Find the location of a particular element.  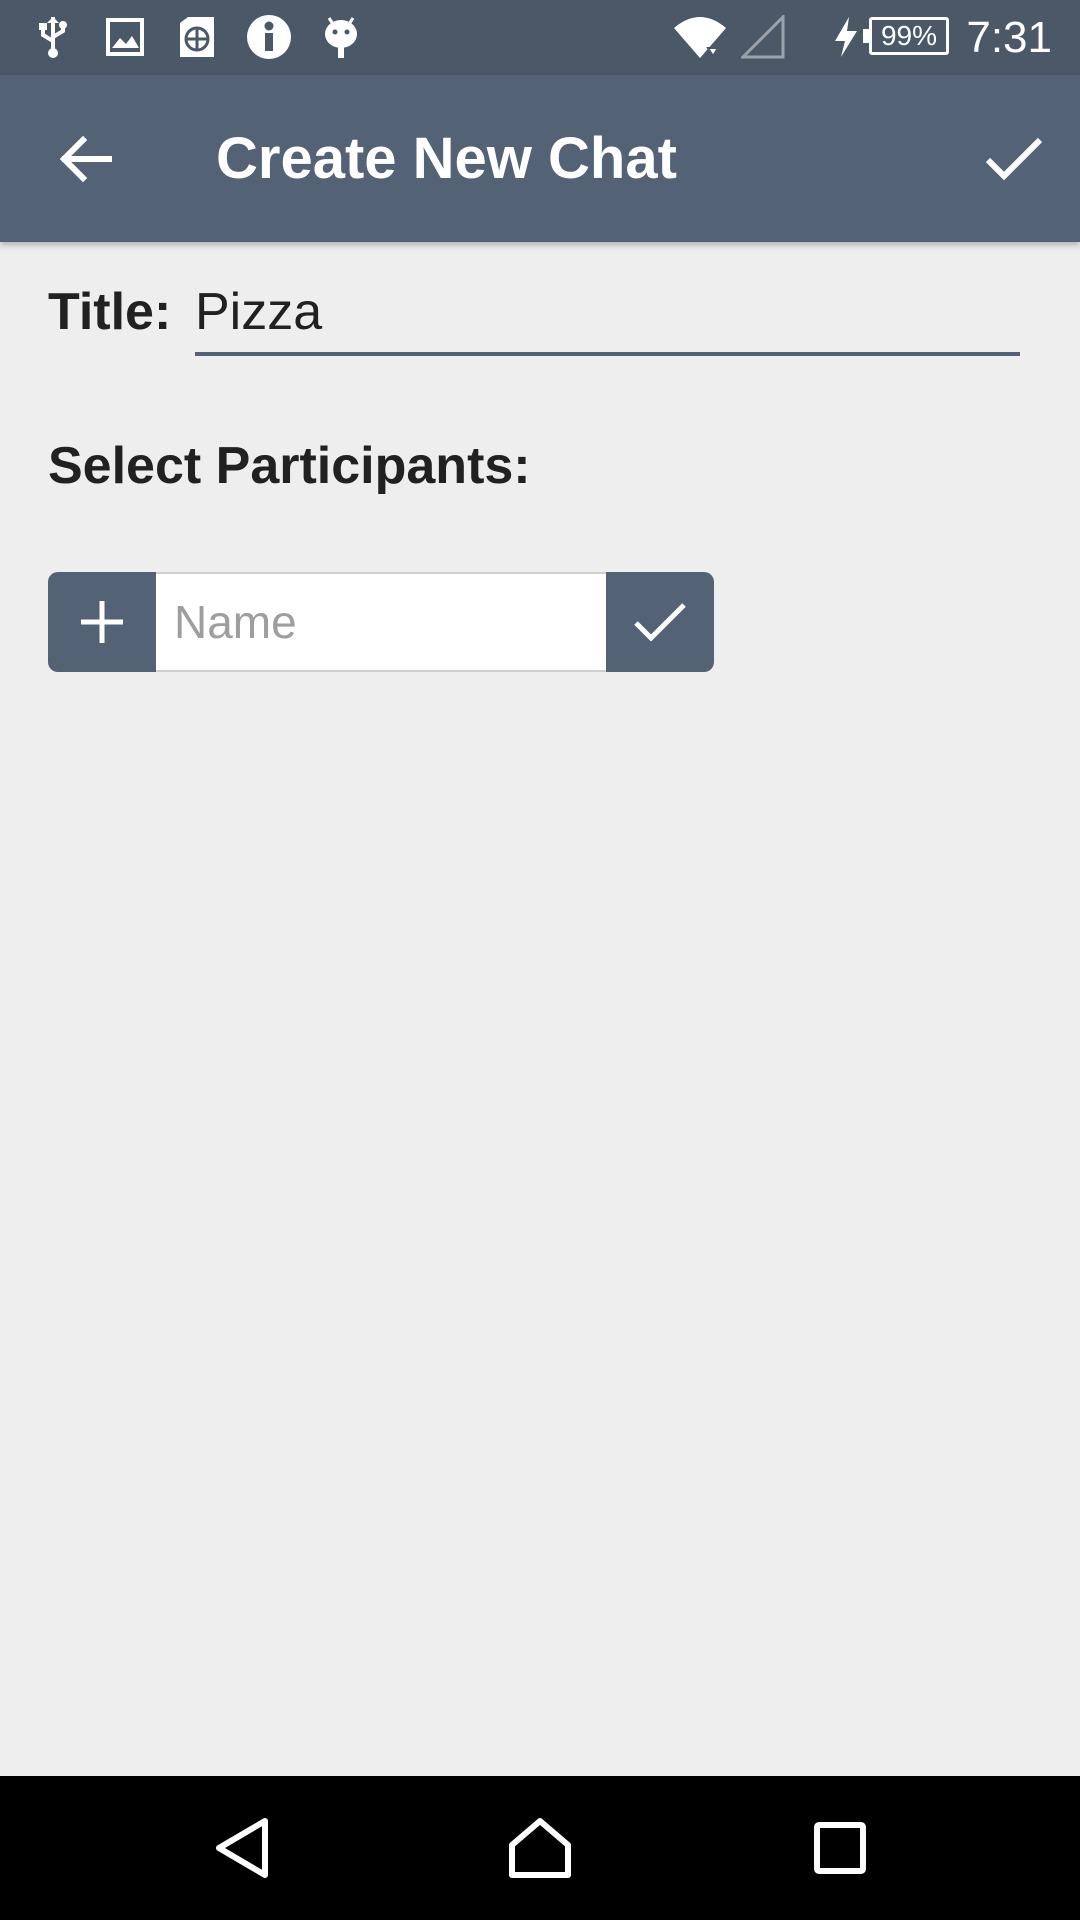

participant-name-input is located at coordinates (381, 622).